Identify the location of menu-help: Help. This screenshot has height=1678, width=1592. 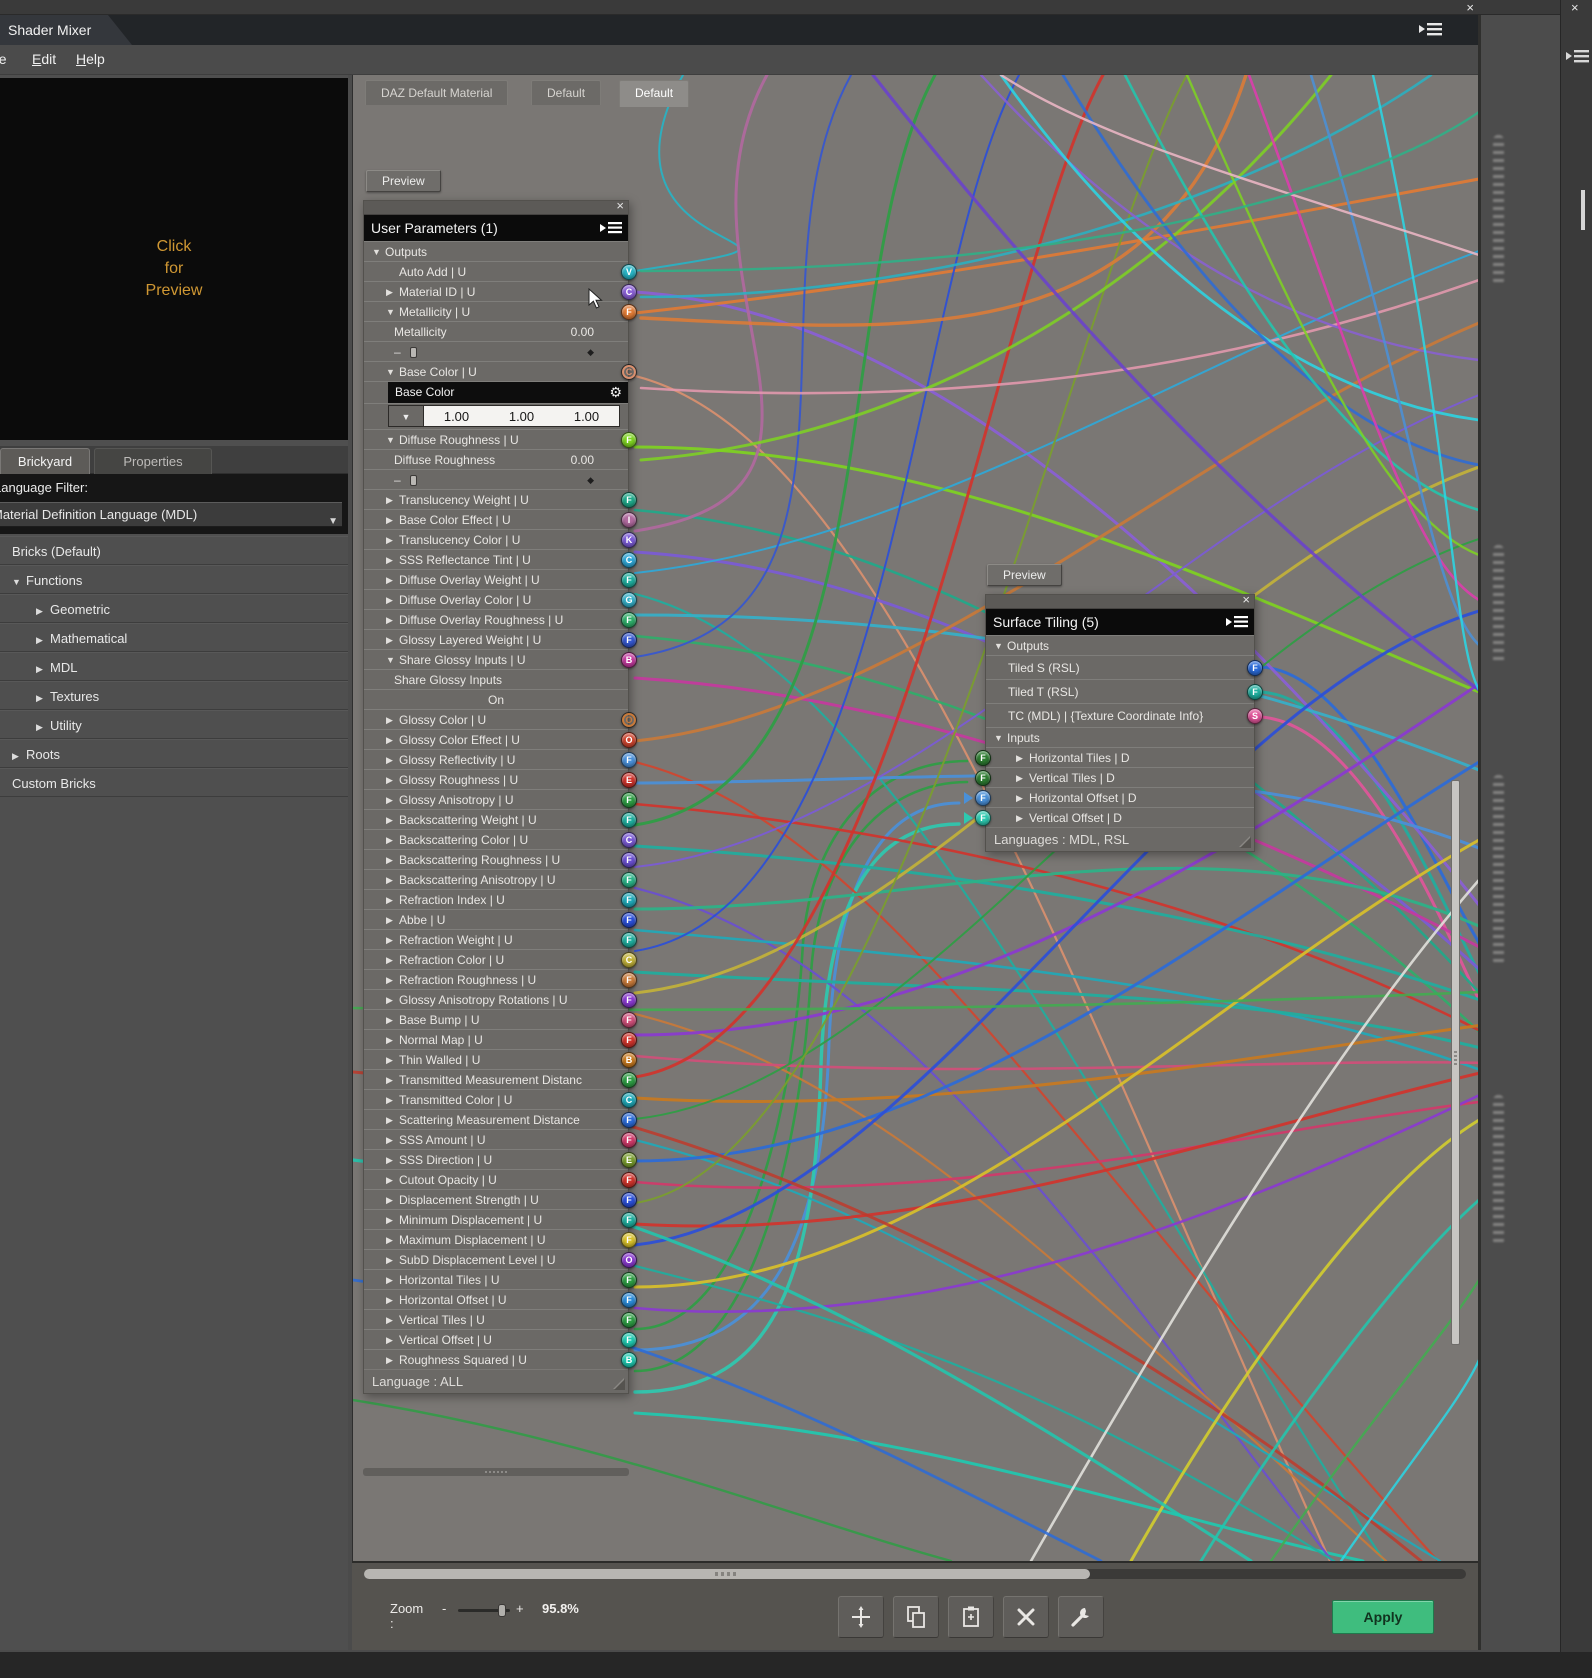
(90, 59).